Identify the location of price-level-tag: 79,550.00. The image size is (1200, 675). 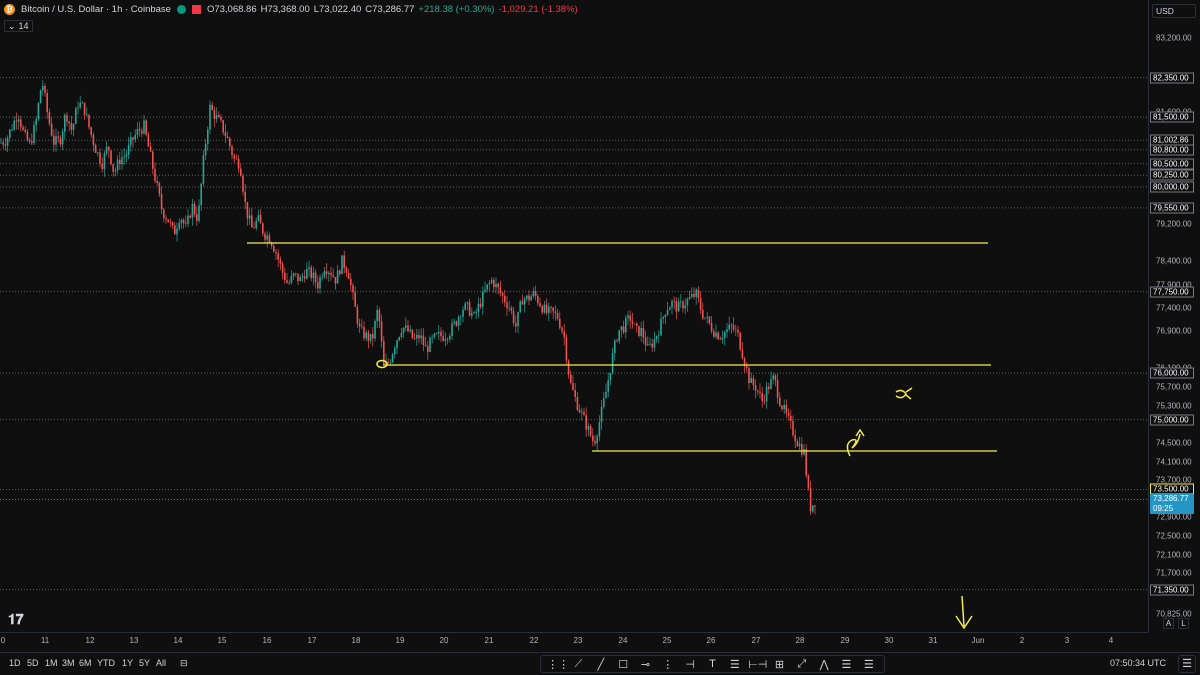
(1172, 208).